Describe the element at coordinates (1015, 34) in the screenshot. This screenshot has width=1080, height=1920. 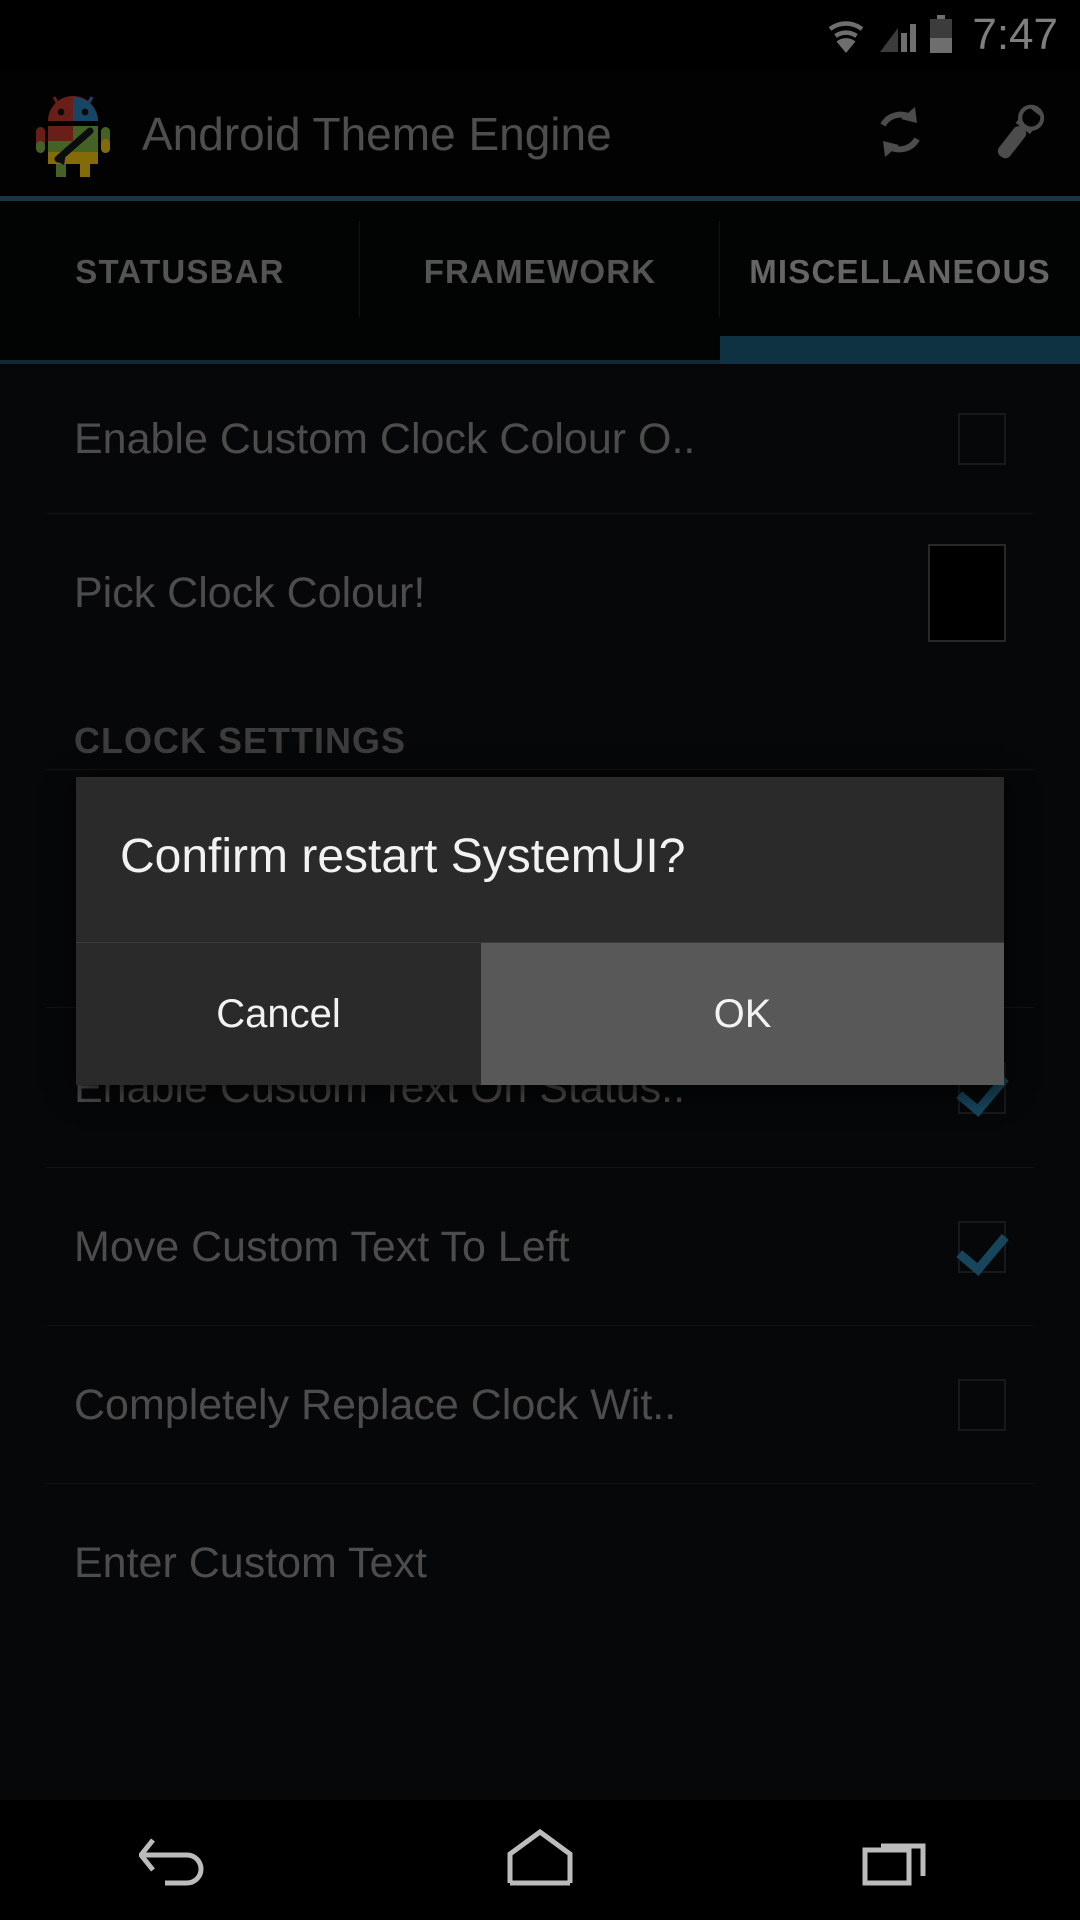
I see `status-bar-clock: 7:47` at that location.